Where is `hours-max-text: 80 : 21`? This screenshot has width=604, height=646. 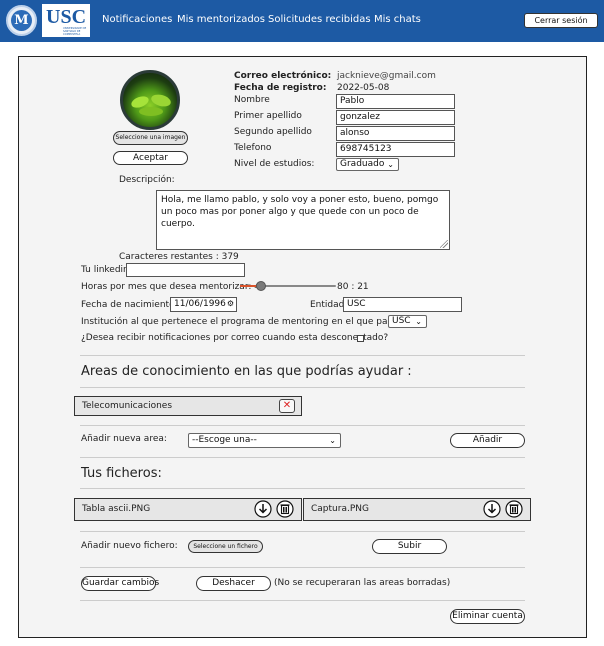 hours-max-text: 80 : 21 is located at coordinates (353, 287).